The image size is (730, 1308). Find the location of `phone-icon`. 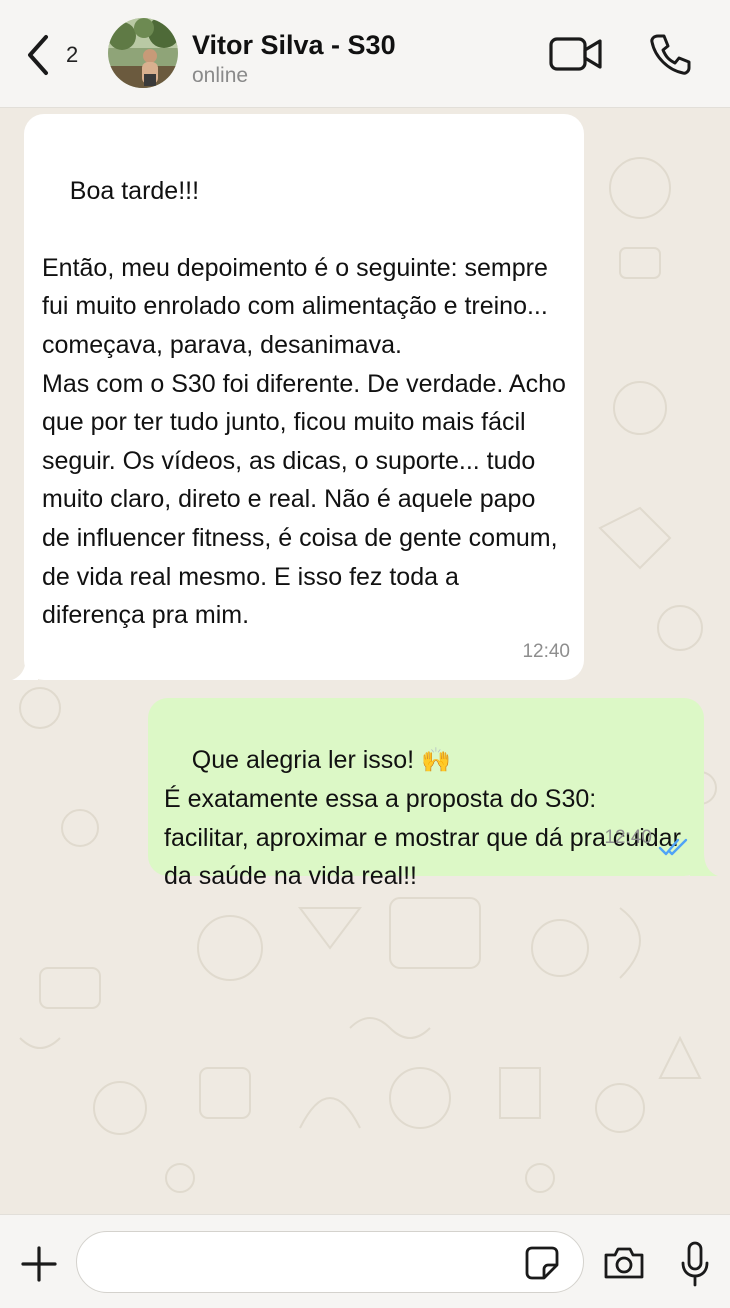

phone-icon is located at coordinates (670, 54).